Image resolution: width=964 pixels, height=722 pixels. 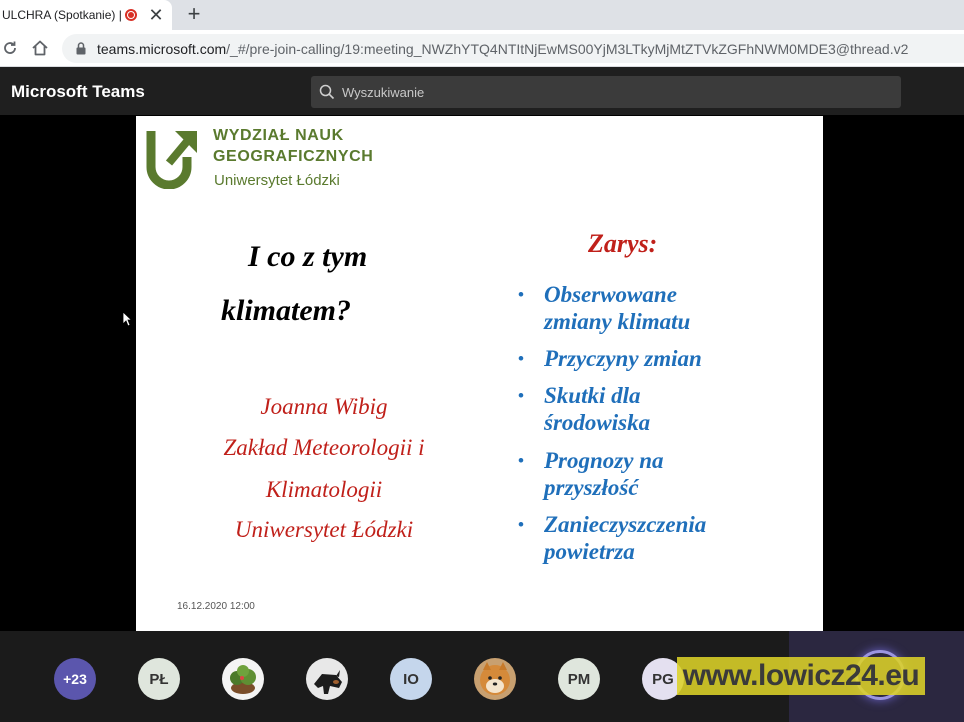 What do you see at coordinates (63, 15) in the screenshot?
I see `tab-title: ULCHRA (Spotkanie) | M` at bounding box center [63, 15].